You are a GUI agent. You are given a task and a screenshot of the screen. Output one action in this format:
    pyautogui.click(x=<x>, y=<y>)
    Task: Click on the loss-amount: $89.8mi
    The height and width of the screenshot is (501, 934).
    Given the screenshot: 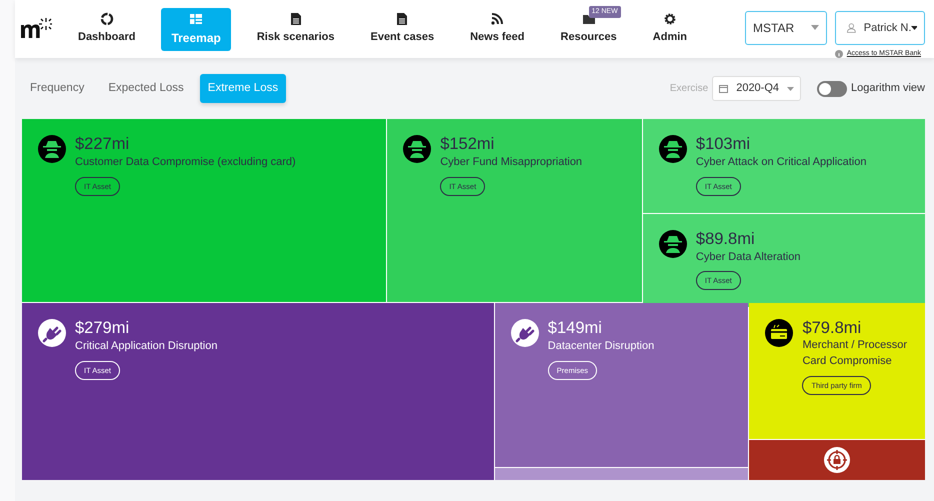 What is the action you would take?
    pyautogui.click(x=726, y=239)
    